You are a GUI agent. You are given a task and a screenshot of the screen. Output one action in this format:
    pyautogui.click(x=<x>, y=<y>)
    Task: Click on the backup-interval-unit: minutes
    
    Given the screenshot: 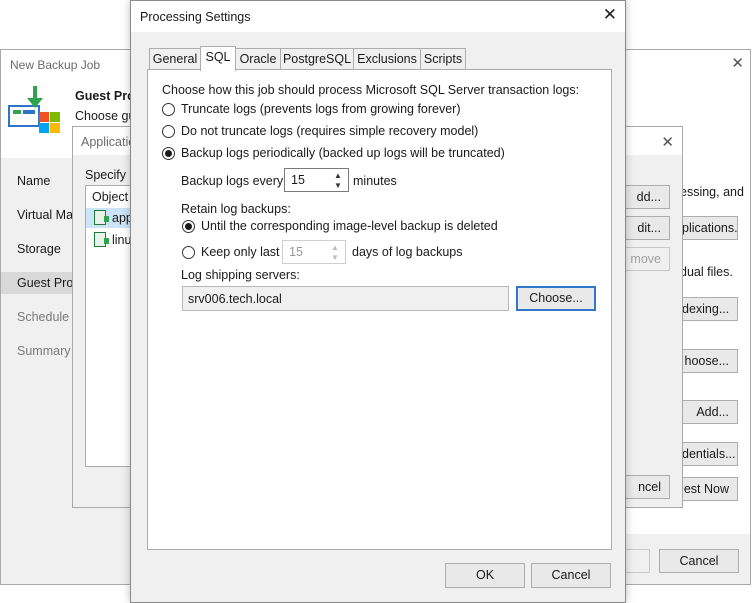 What is the action you would take?
    pyautogui.click(x=375, y=181)
    